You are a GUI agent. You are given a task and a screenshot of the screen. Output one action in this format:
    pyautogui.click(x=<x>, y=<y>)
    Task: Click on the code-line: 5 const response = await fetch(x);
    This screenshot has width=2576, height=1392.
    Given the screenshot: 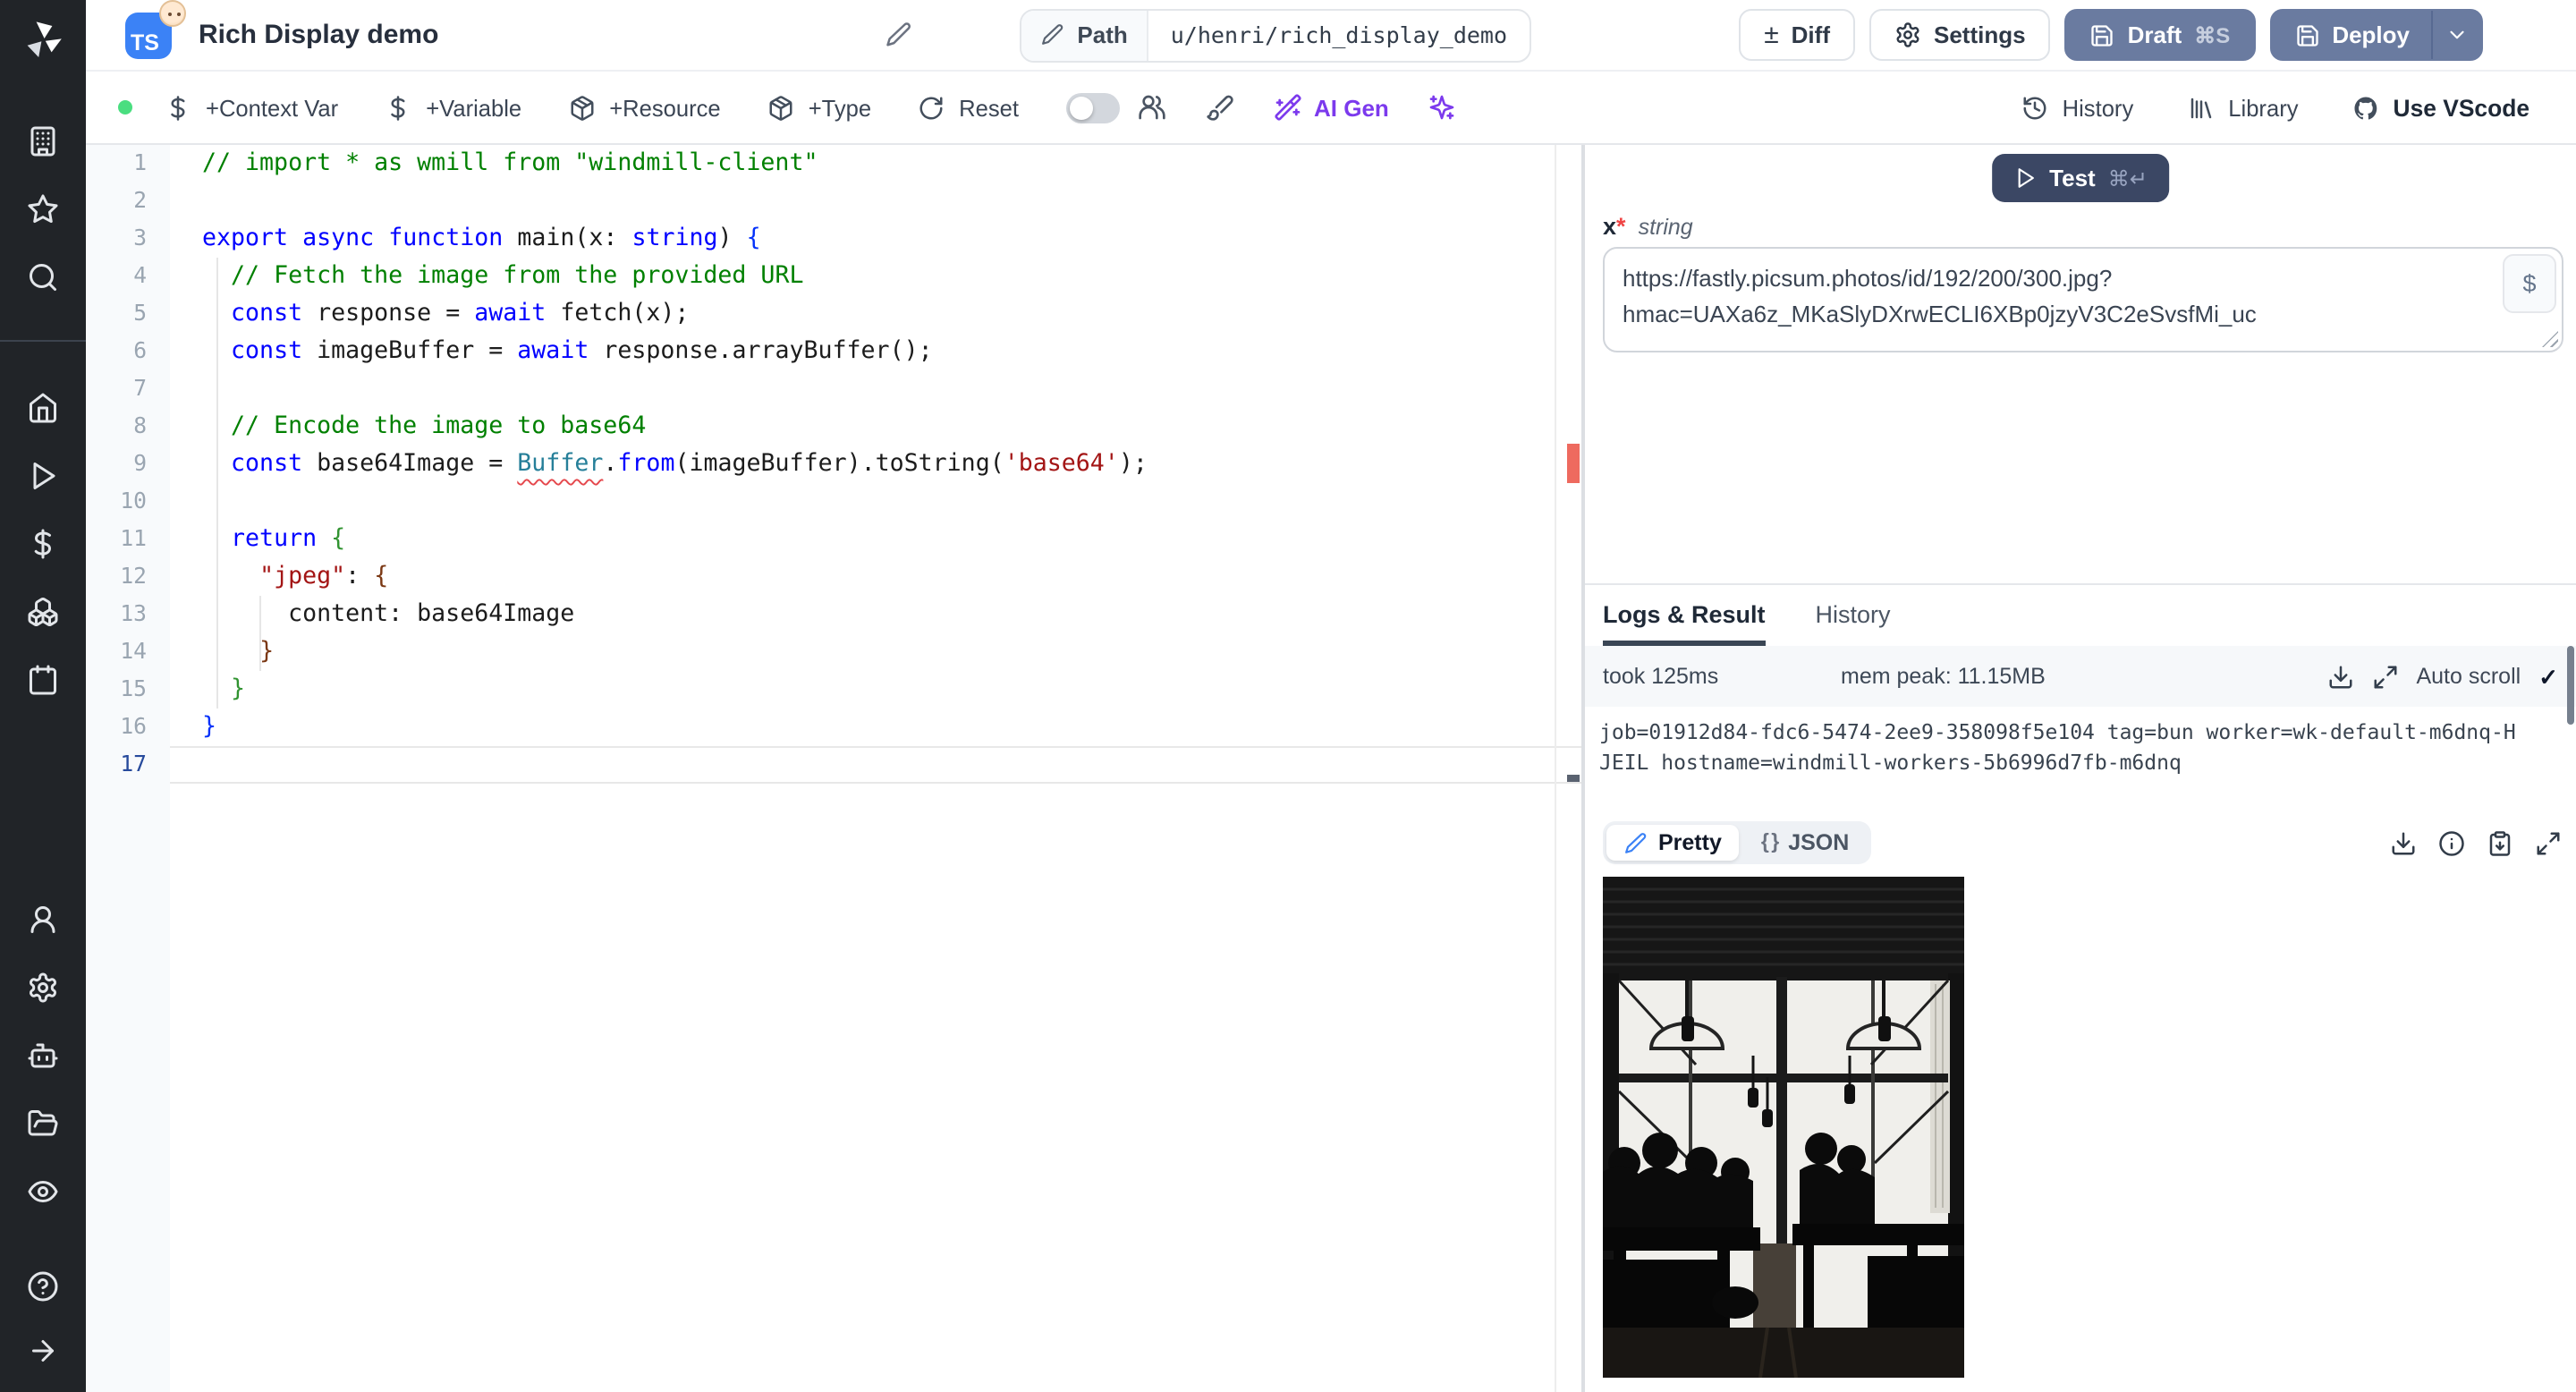 What is the action you would take?
    pyautogui.click(x=833, y=314)
    